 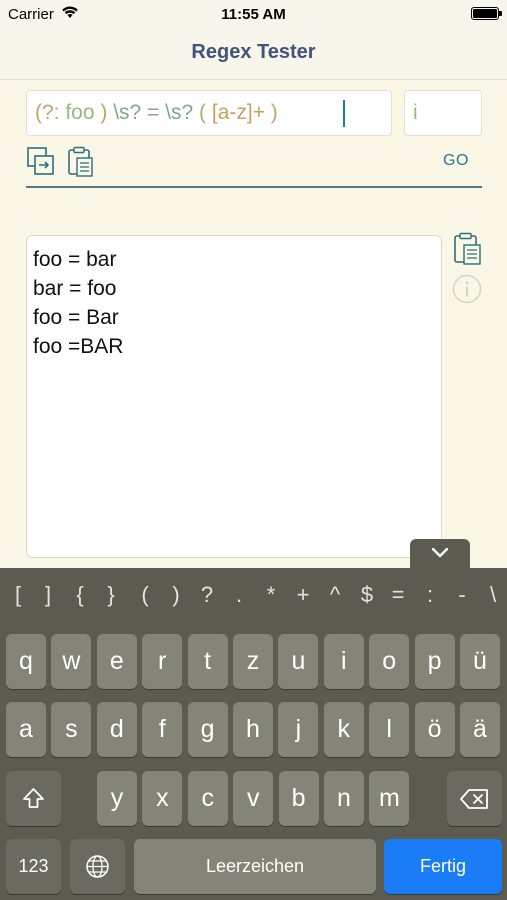 What do you see at coordinates (162, 729) in the screenshot?
I see `letter-key: f` at bounding box center [162, 729].